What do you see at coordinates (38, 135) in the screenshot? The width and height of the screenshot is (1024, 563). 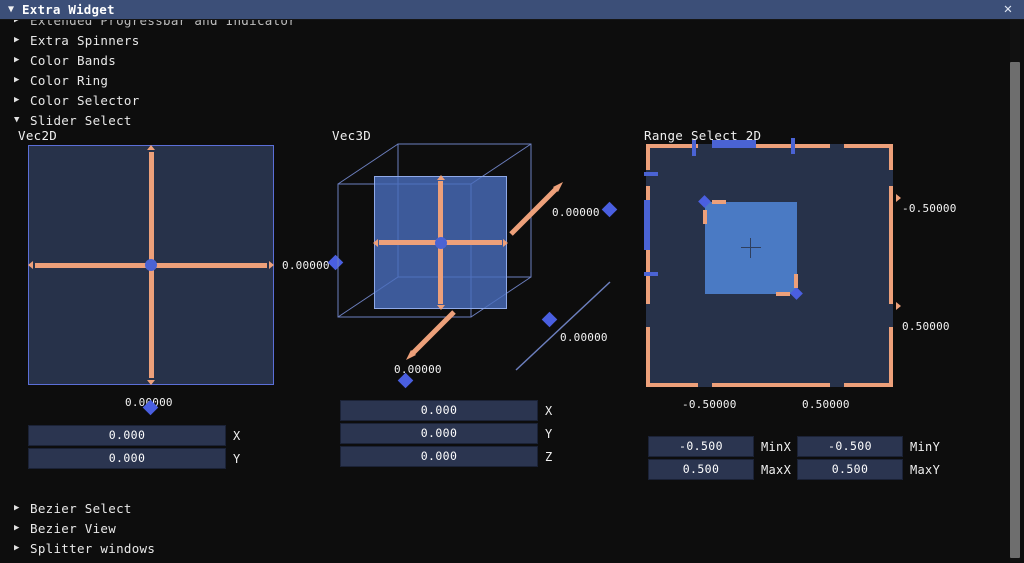 I see `vec2d-title: Vec2D` at bounding box center [38, 135].